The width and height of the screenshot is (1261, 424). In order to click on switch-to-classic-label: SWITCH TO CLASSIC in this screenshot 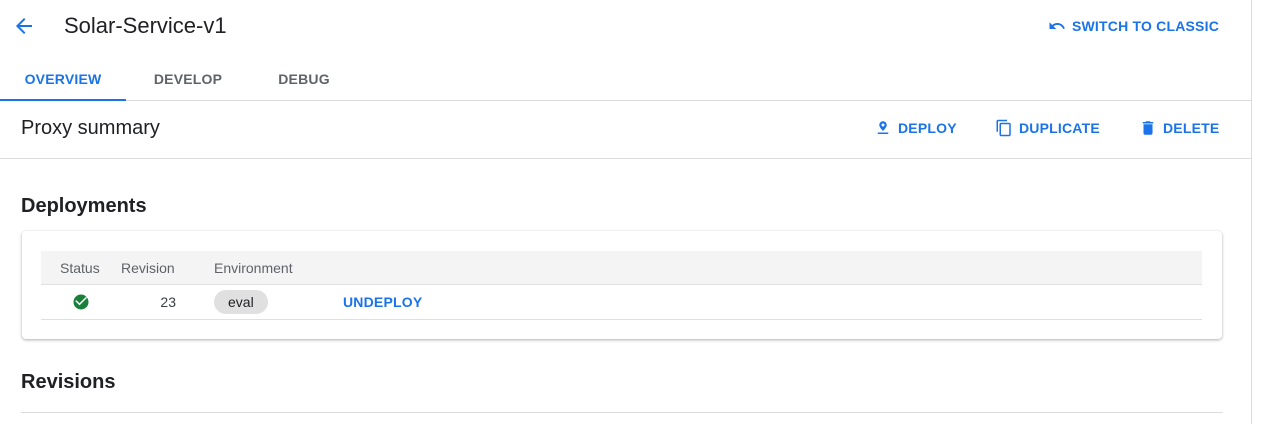, I will do `click(1145, 26)`.